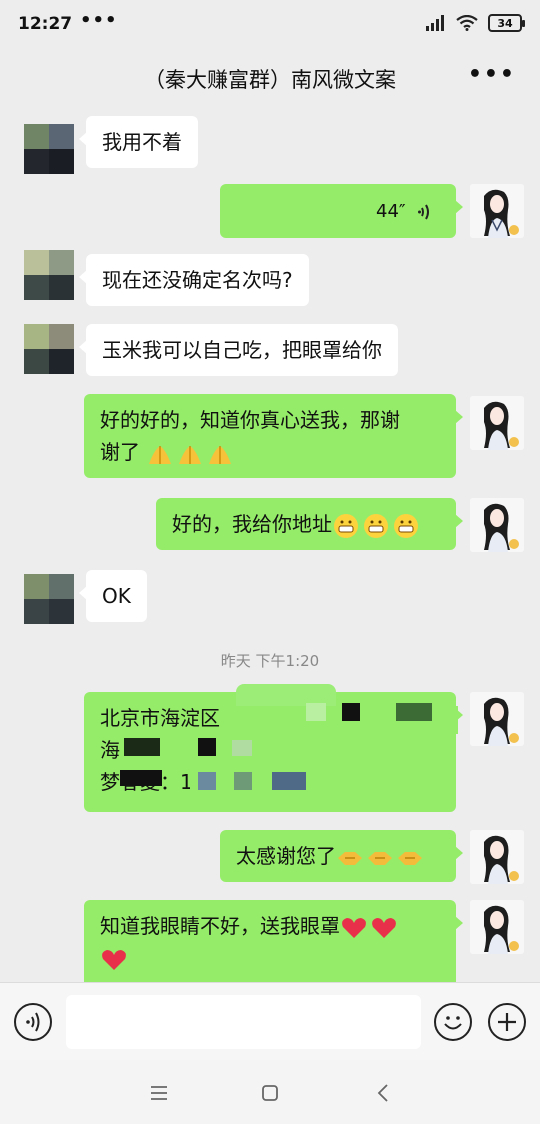 Image resolution: width=540 pixels, height=1124 pixels. Describe the element at coordinates (99, 20) in the screenshot. I see `notification-dots-icon: •••` at that location.